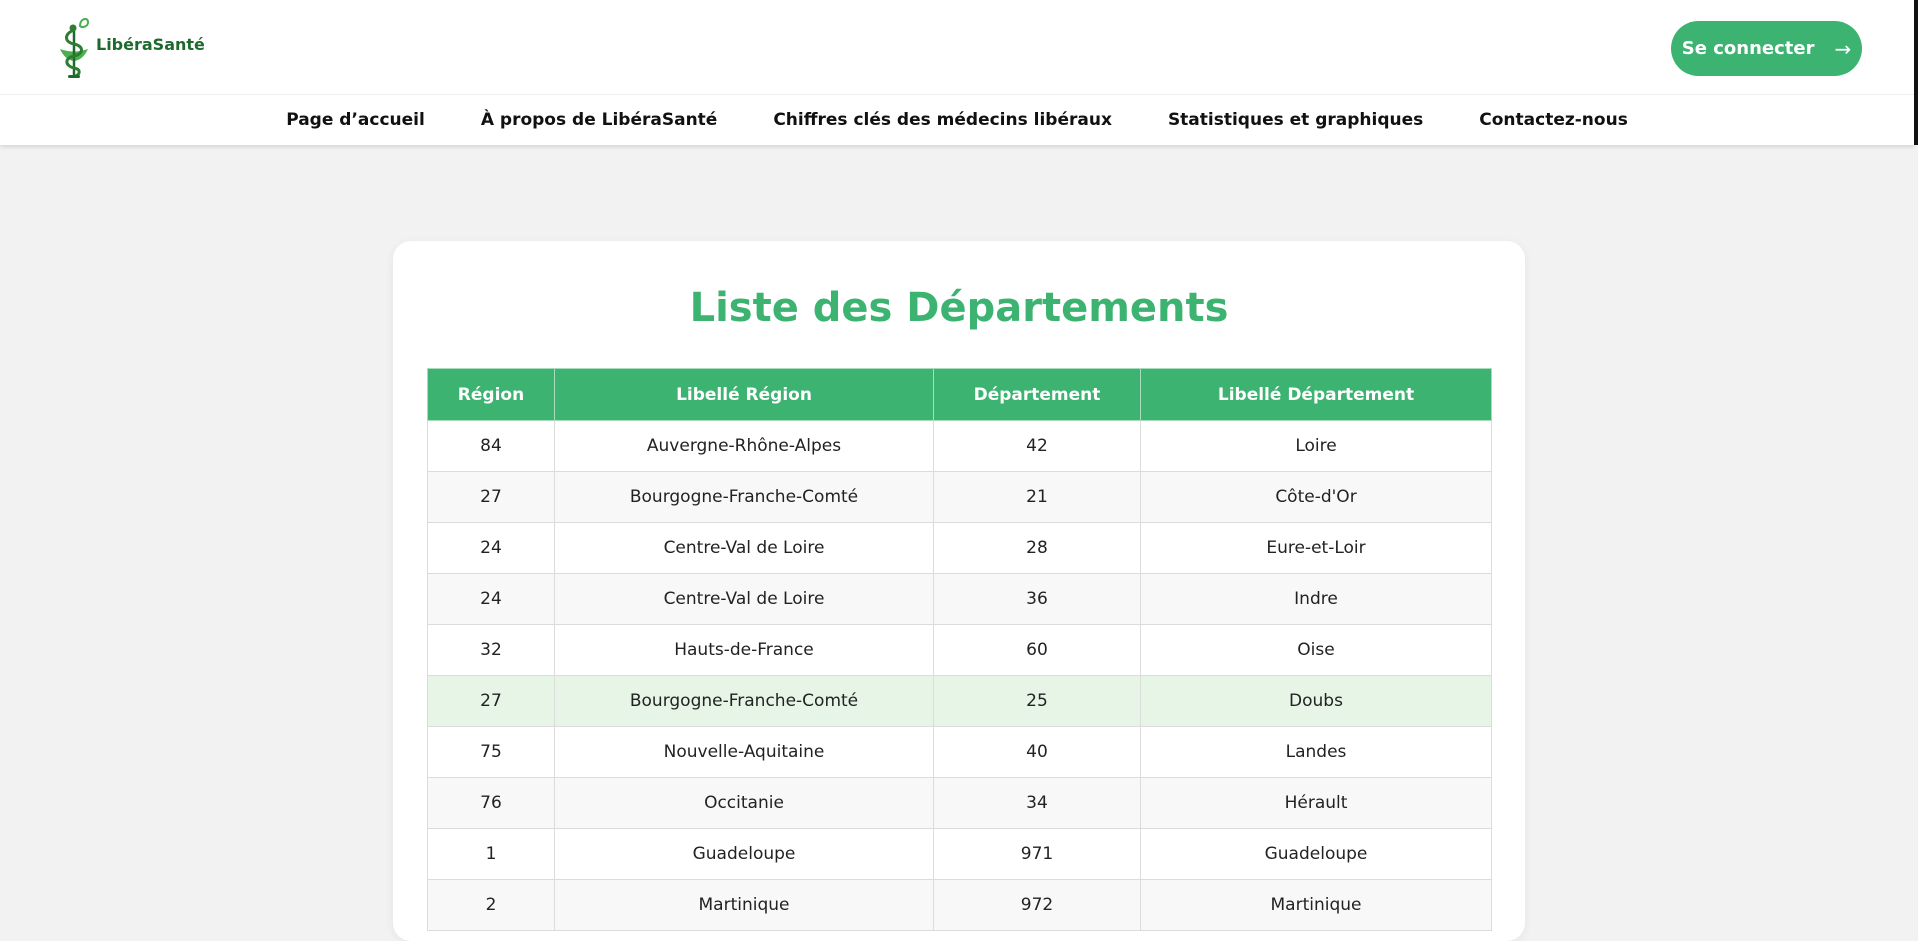 This screenshot has width=1918, height=941. What do you see at coordinates (150, 44) in the screenshot?
I see `brand-name: LibéraSanté` at bounding box center [150, 44].